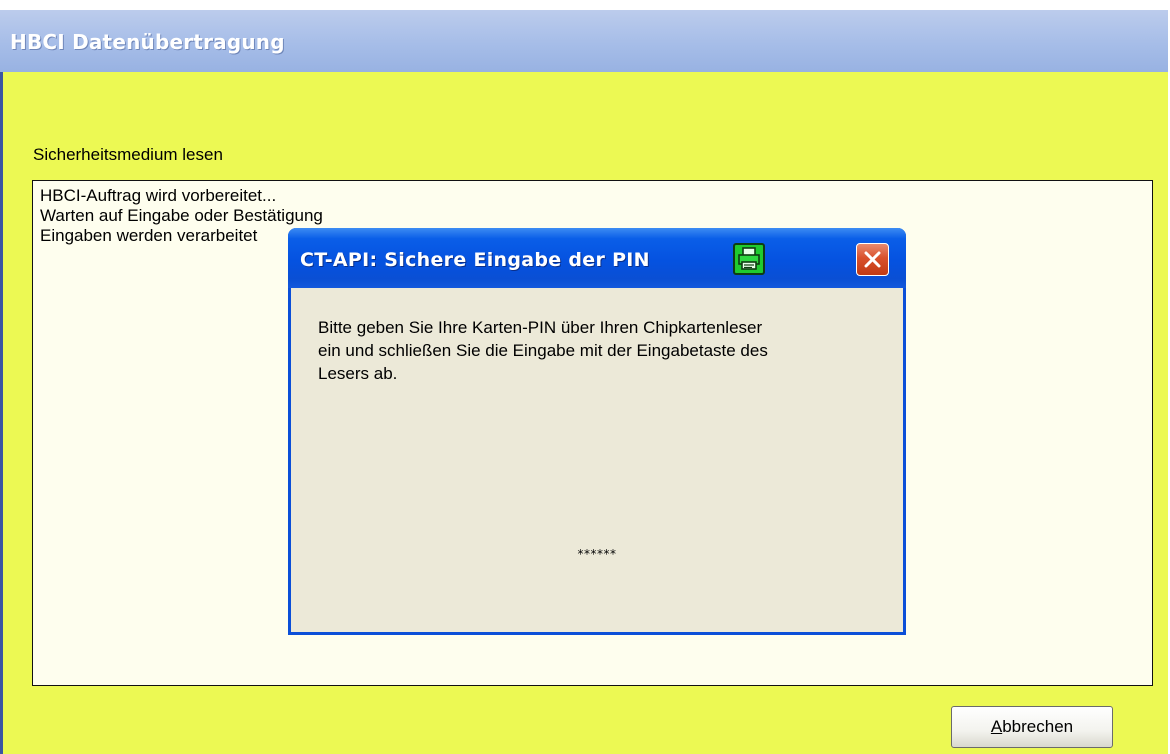 This screenshot has height=754, width=1170. I want to click on main-title-bar: HBCI Datenübertragung, so click(584, 41).